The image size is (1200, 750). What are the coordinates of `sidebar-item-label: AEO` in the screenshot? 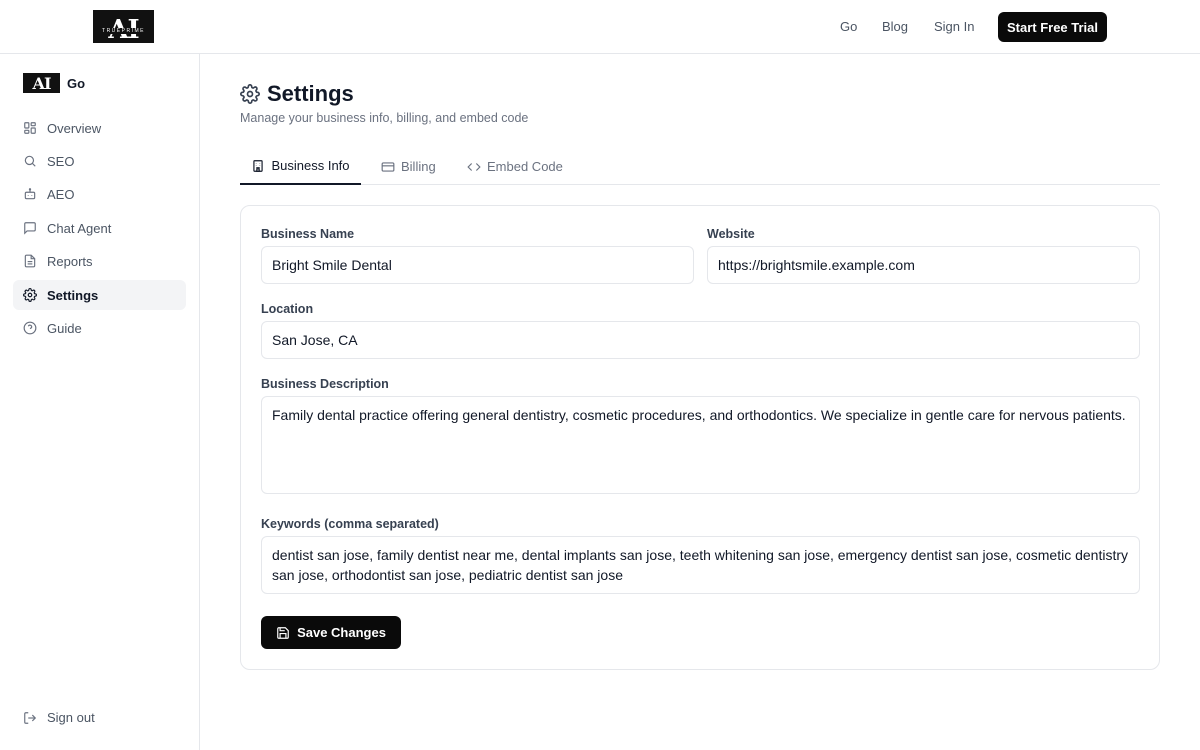 It's located at (61, 194).